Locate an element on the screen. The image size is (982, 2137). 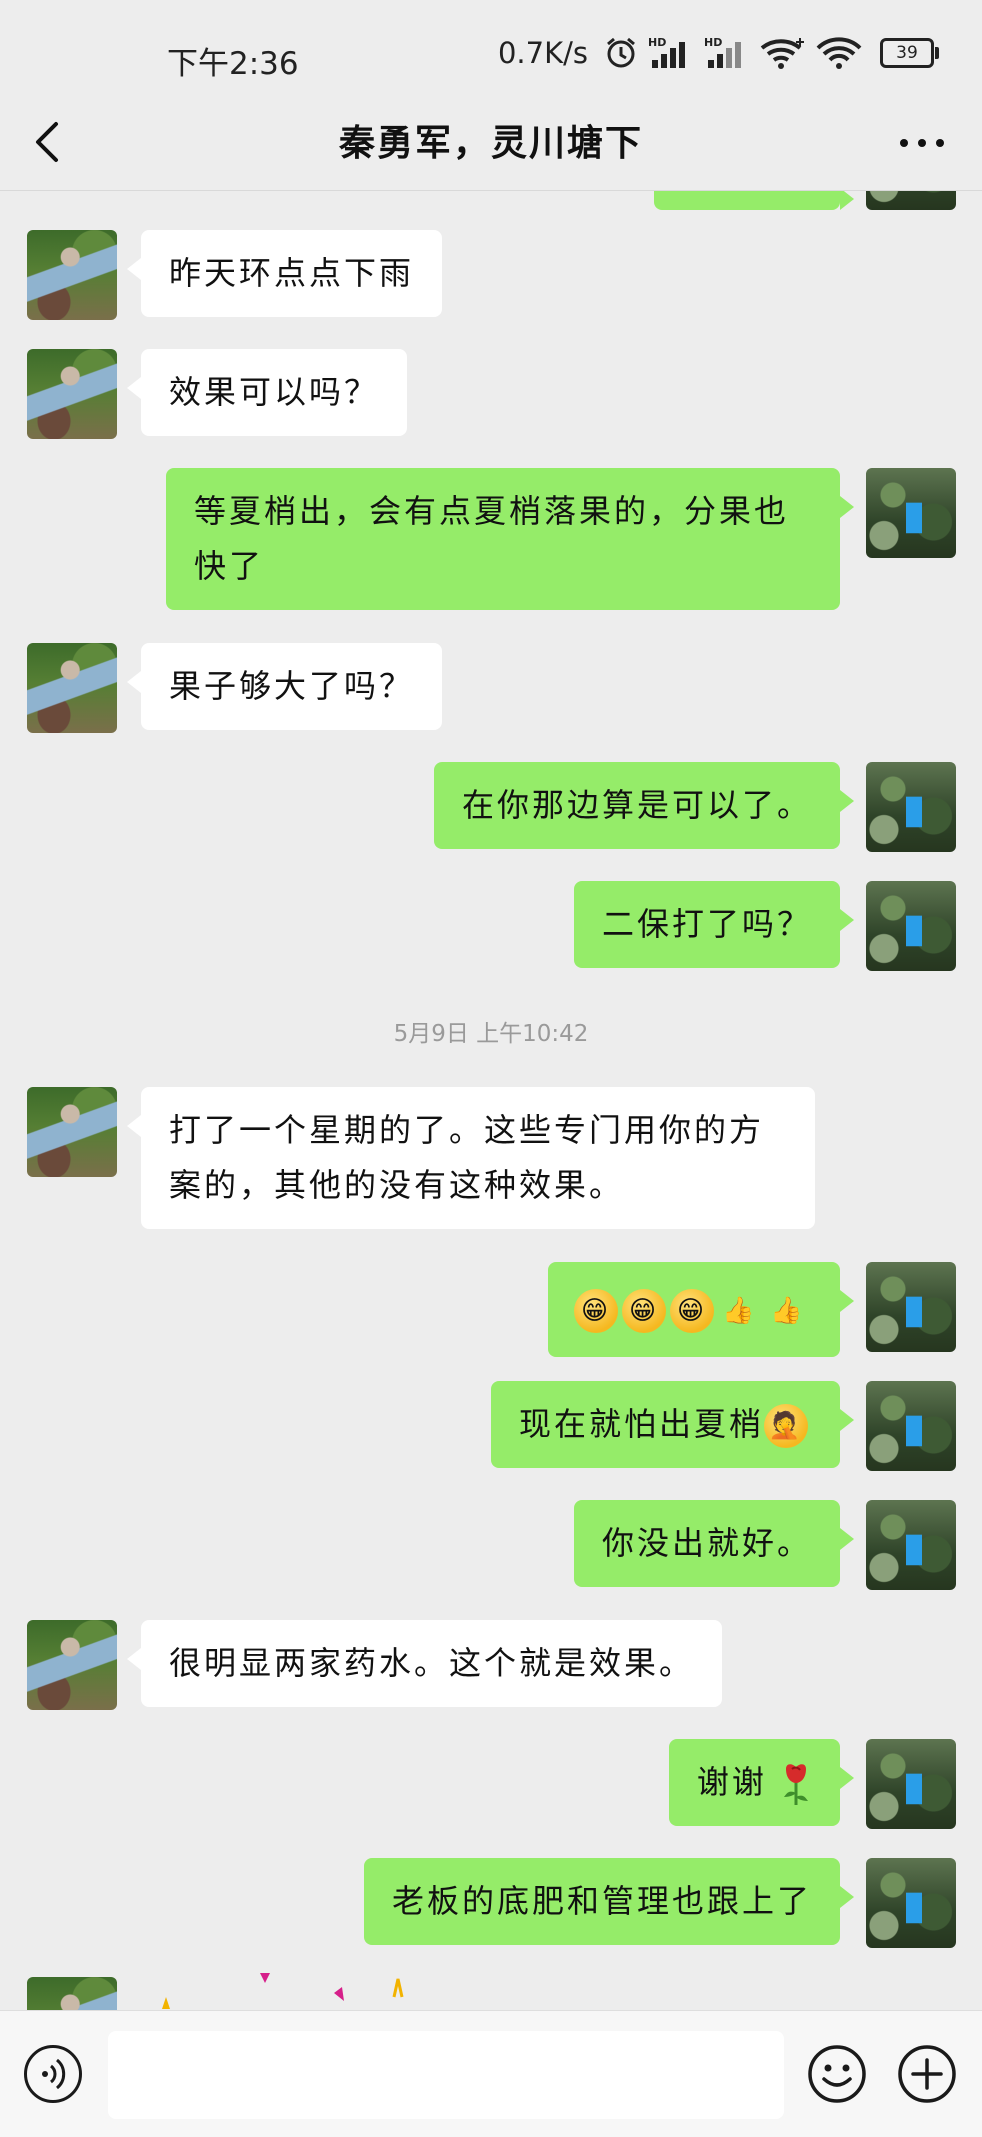
message-bubble-outgoing: 😁 😁 😁 👍 👍 is located at coordinates (701, 1309).